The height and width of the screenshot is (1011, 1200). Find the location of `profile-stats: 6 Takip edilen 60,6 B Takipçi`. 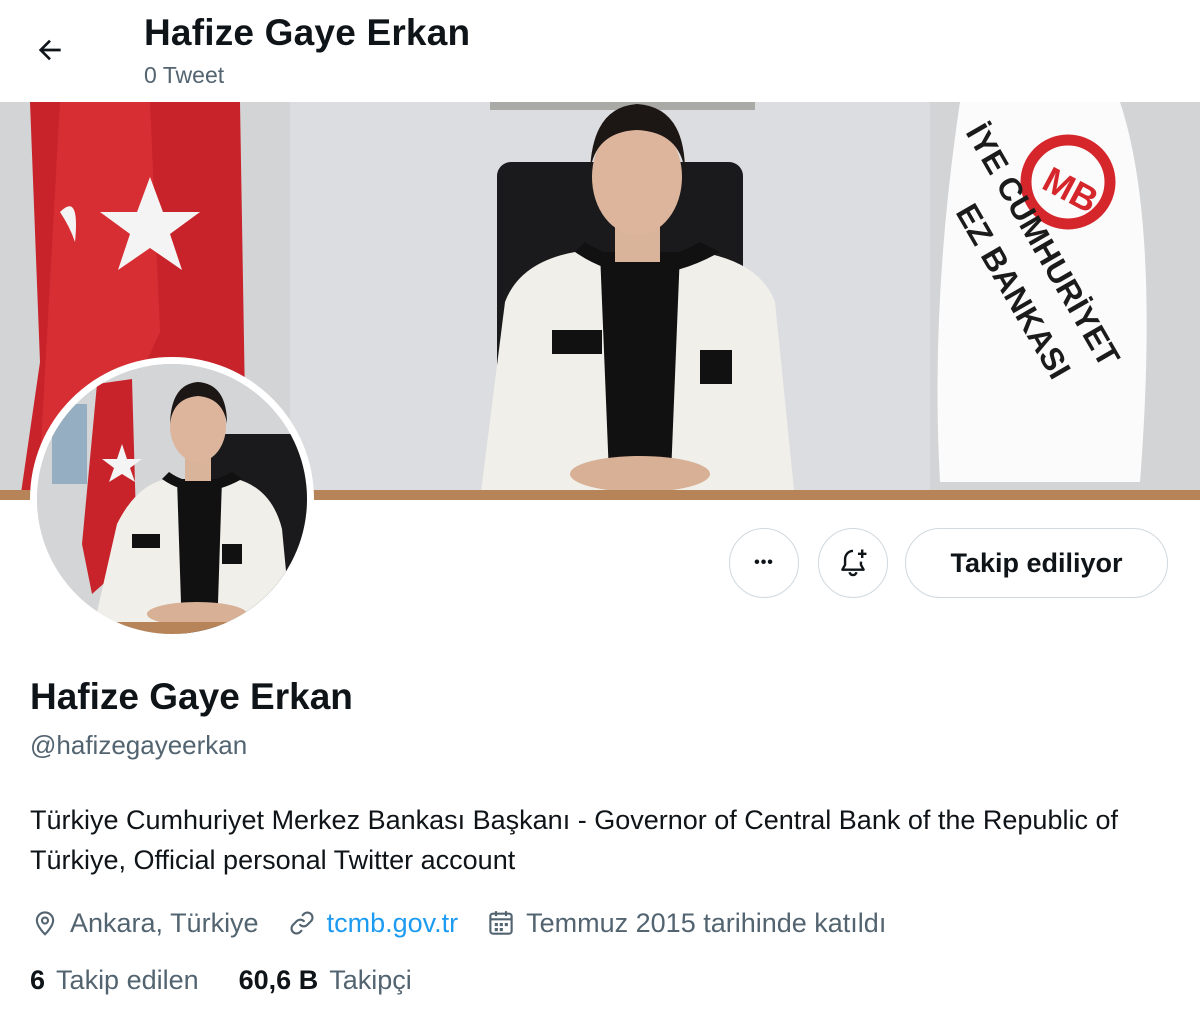

profile-stats: 6 Takip edilen 60,6 B Takipçi is located at coordinates (241, 980).